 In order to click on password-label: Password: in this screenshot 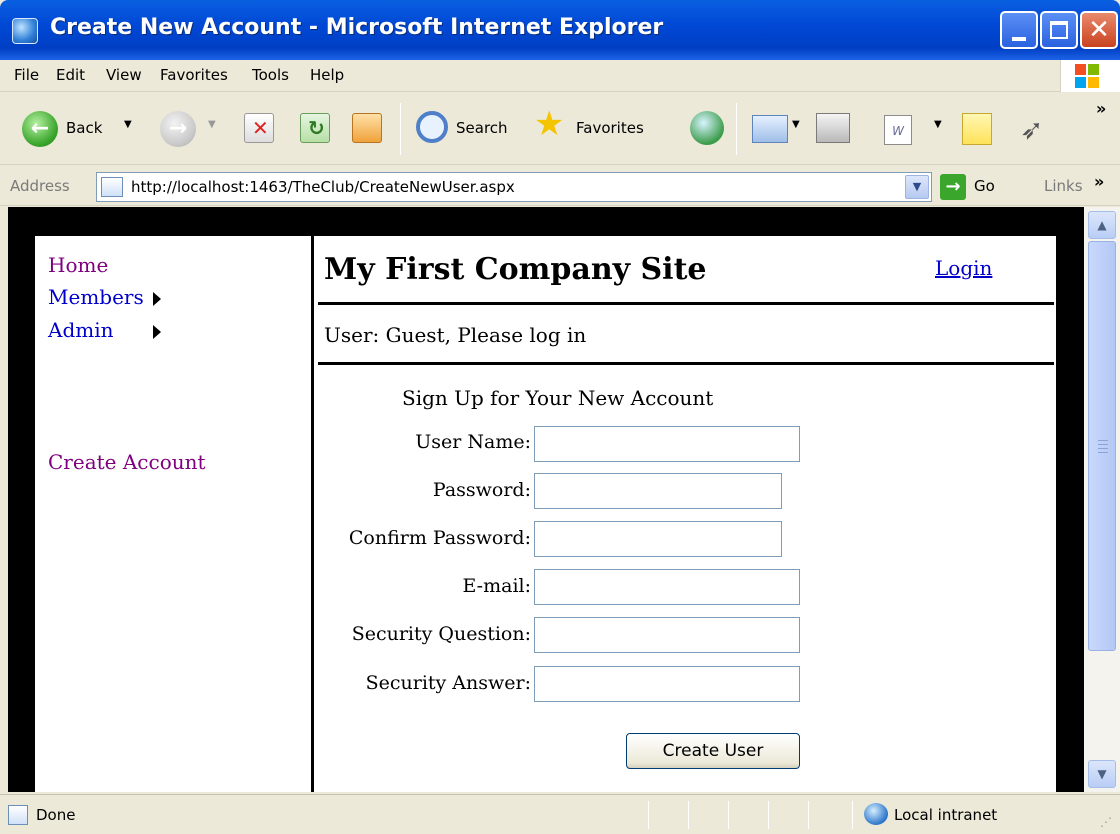, I will do `click(481, 490)`.